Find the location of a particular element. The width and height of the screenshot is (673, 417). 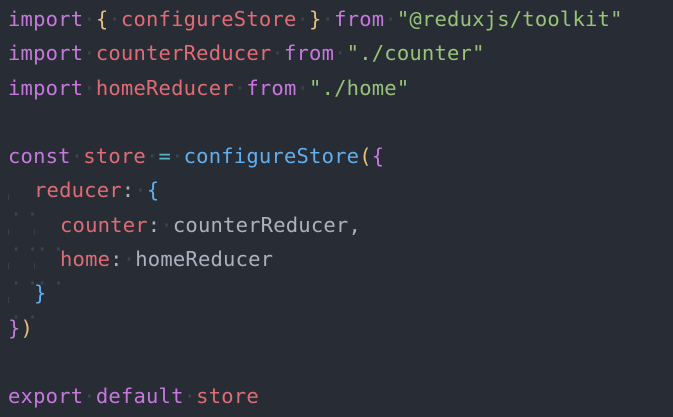

code-line-6: reducer:·{ is located at coordinates (340, 202).